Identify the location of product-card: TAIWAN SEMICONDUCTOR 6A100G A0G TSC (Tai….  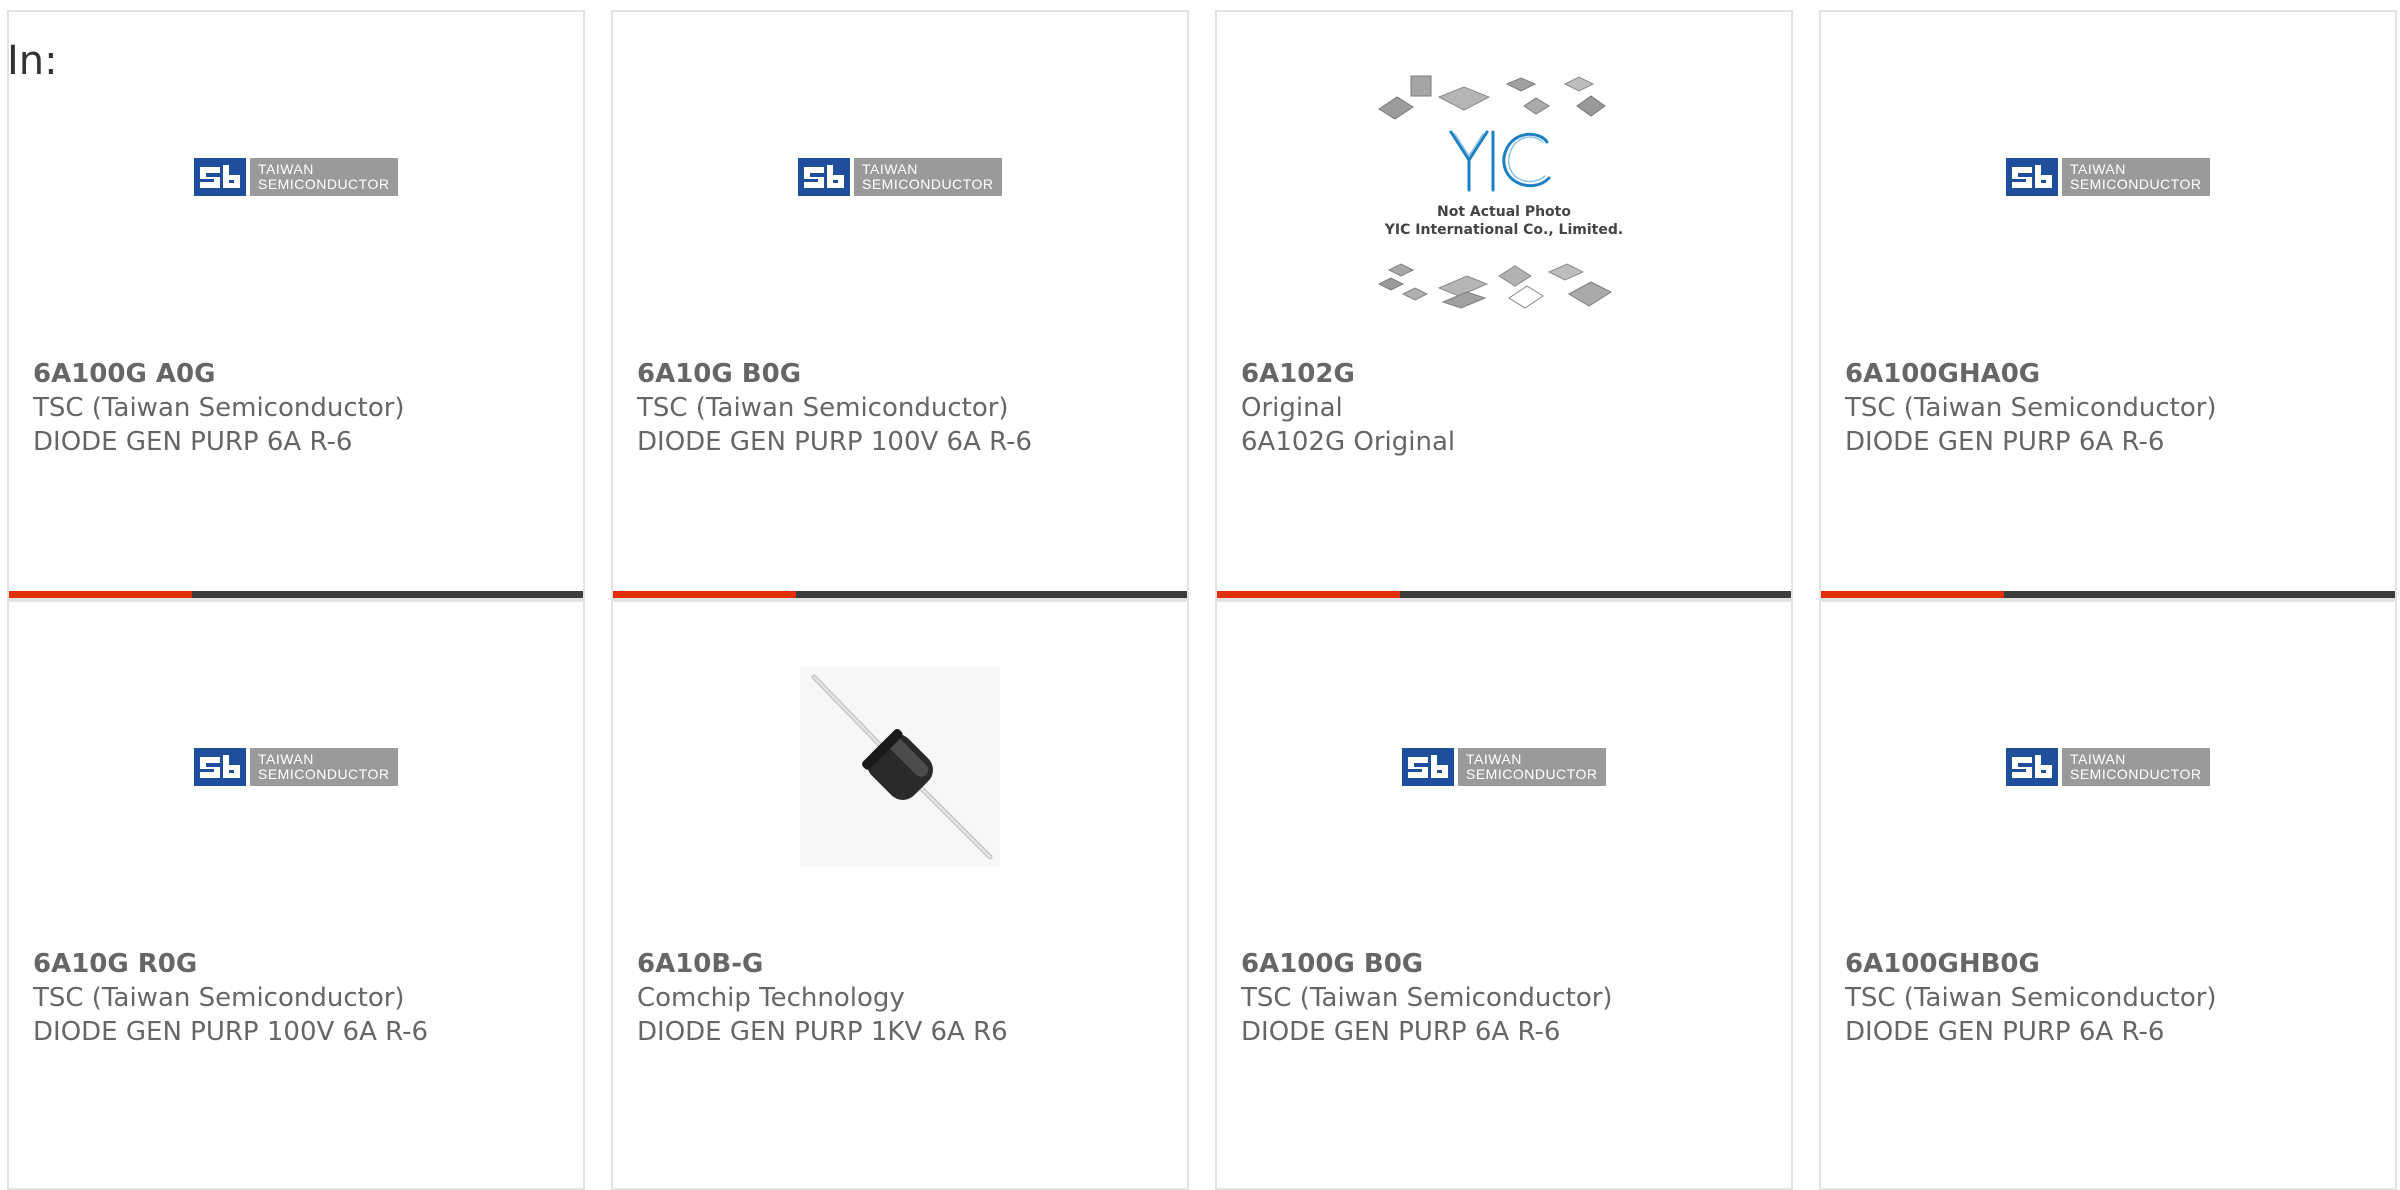
(296, 305).